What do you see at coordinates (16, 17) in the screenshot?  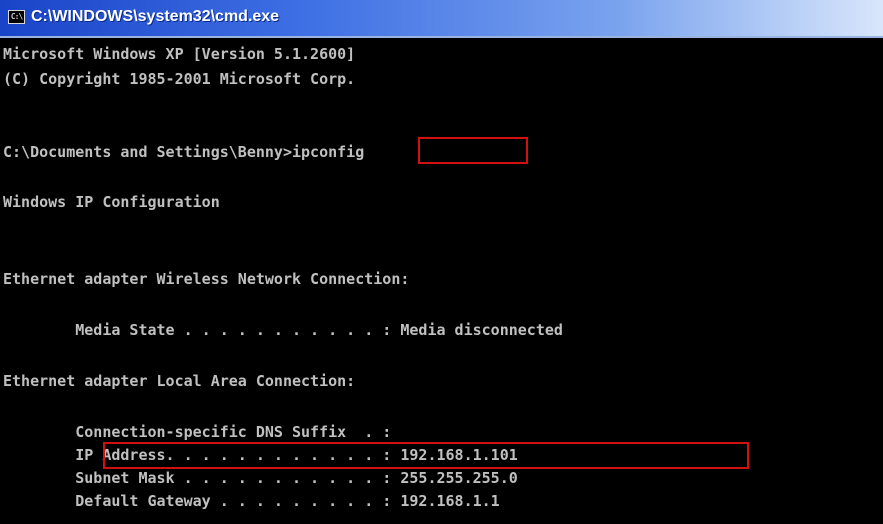 I see `cmd-icon: C:\` at bounding box center [16, 17].